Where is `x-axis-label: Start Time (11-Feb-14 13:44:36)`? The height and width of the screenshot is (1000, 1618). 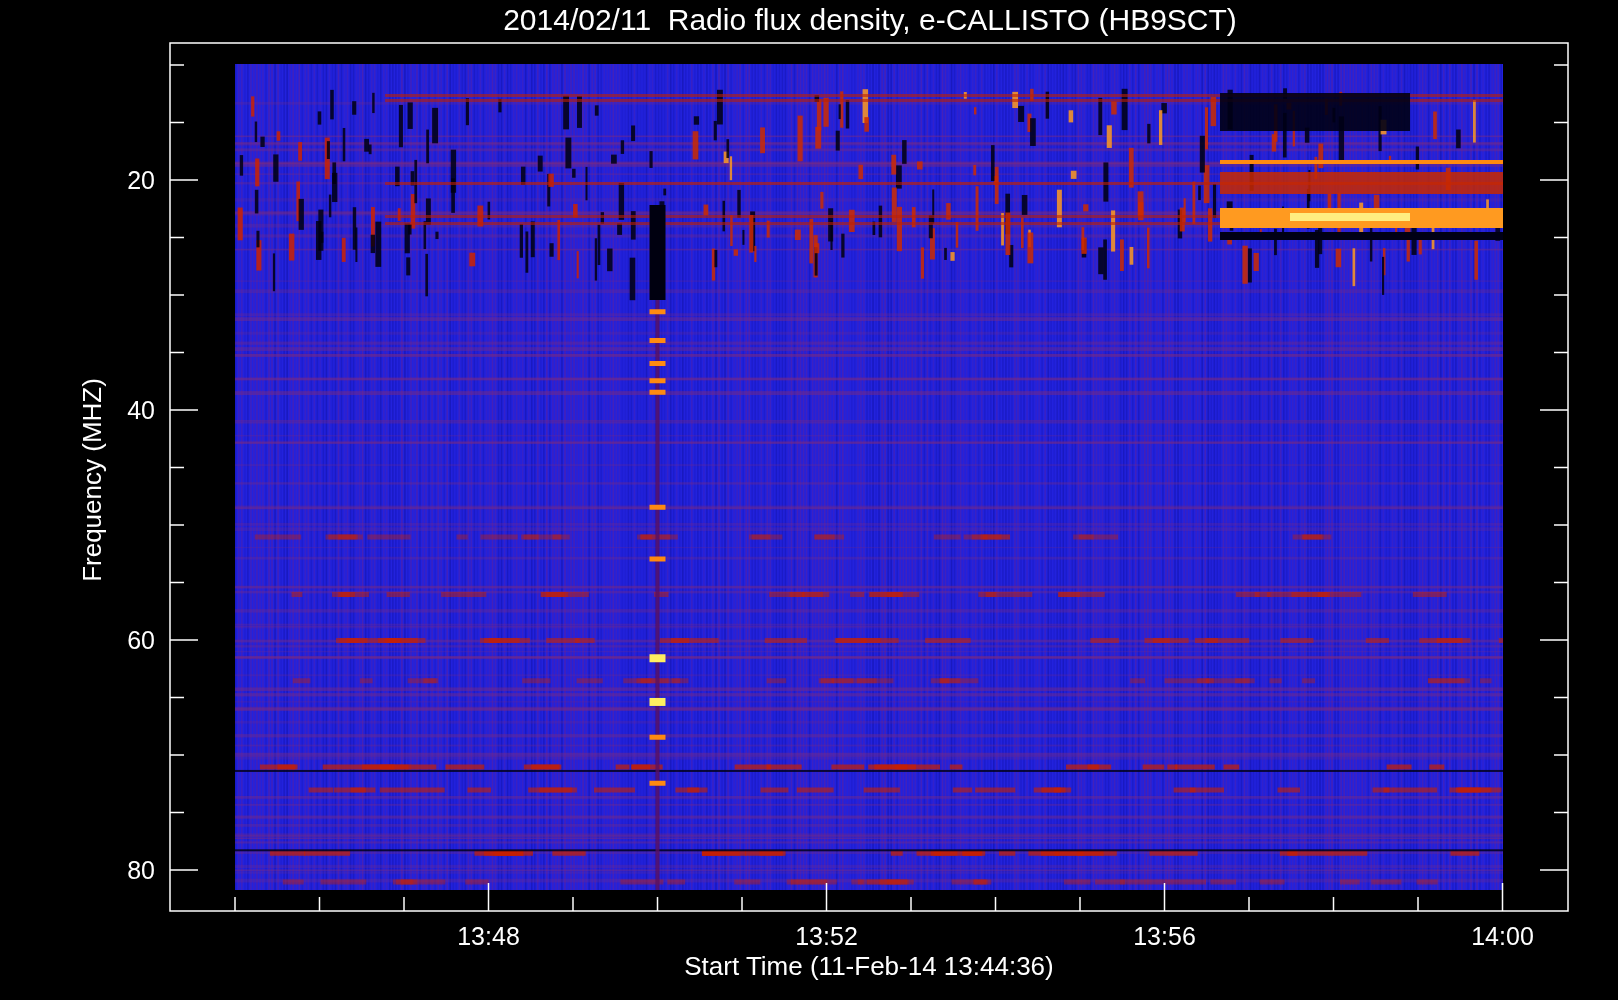 x-axis-label: Start Time (11-Feb-14 13:44:36) is located at coordinates (869, 966).